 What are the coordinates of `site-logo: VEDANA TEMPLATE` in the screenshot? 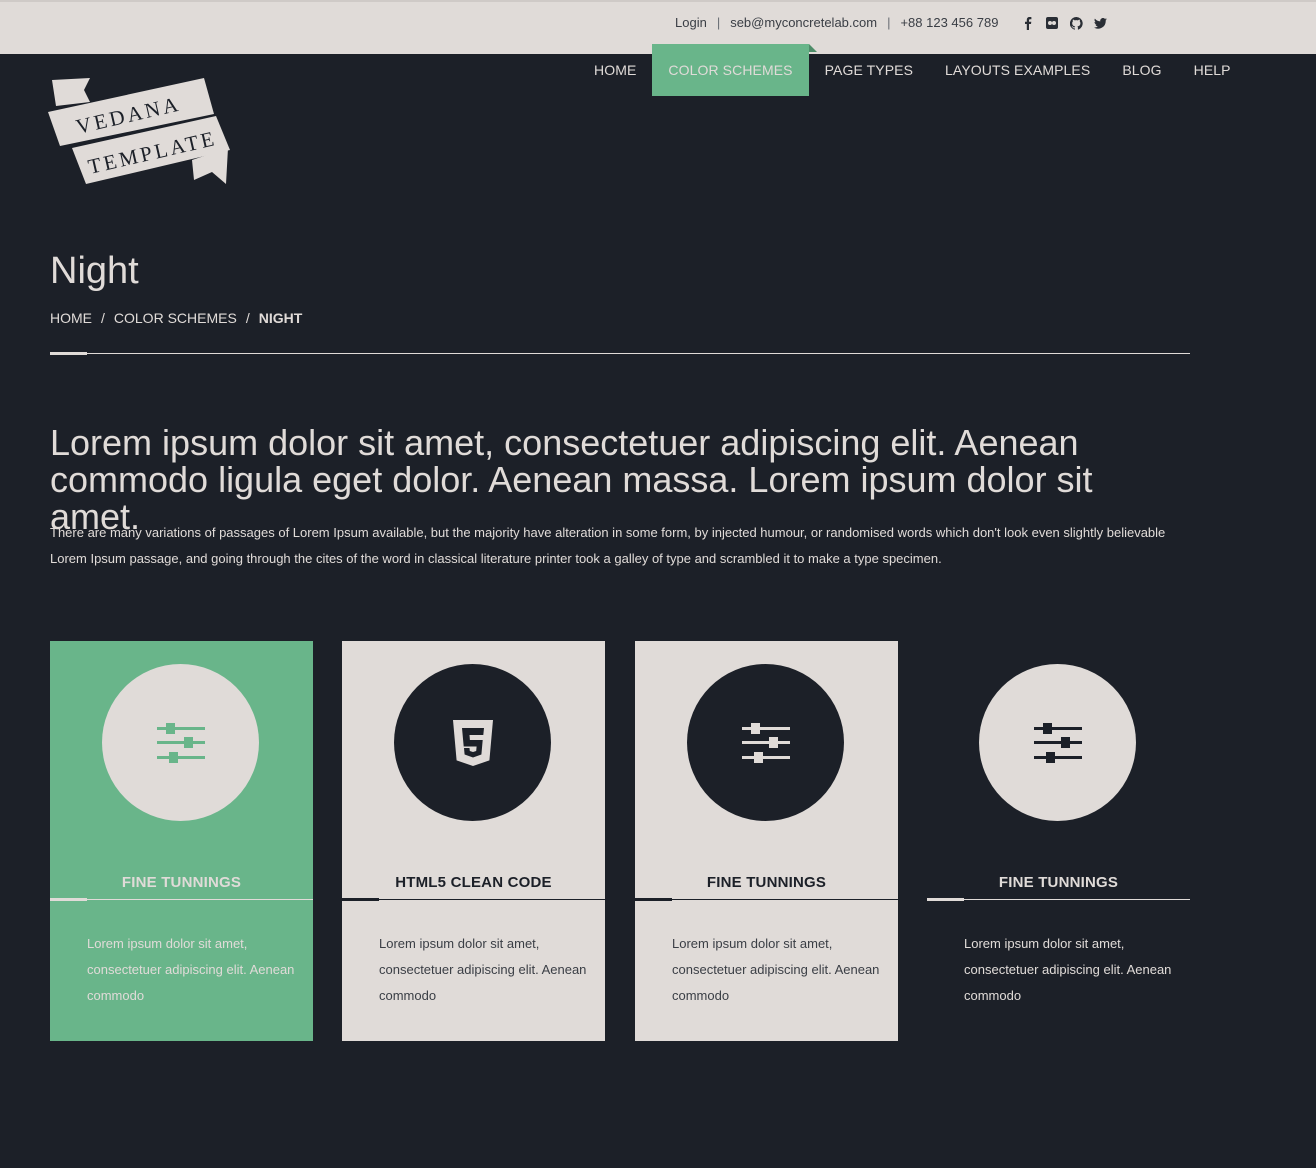 It's located at (141, 132).